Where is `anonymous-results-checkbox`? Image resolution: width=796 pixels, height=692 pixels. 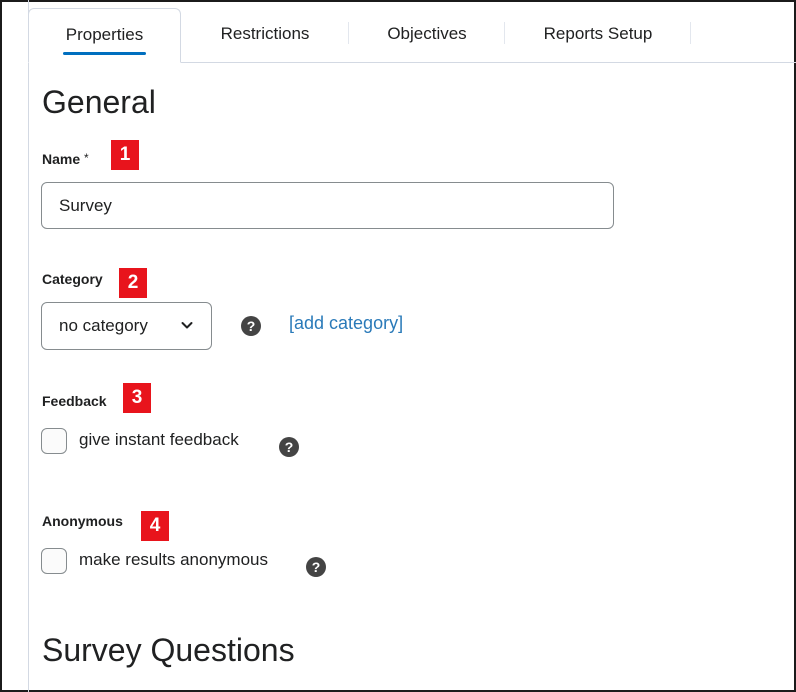 anonymous-results-checkbox is located at coordinates (54, 561).